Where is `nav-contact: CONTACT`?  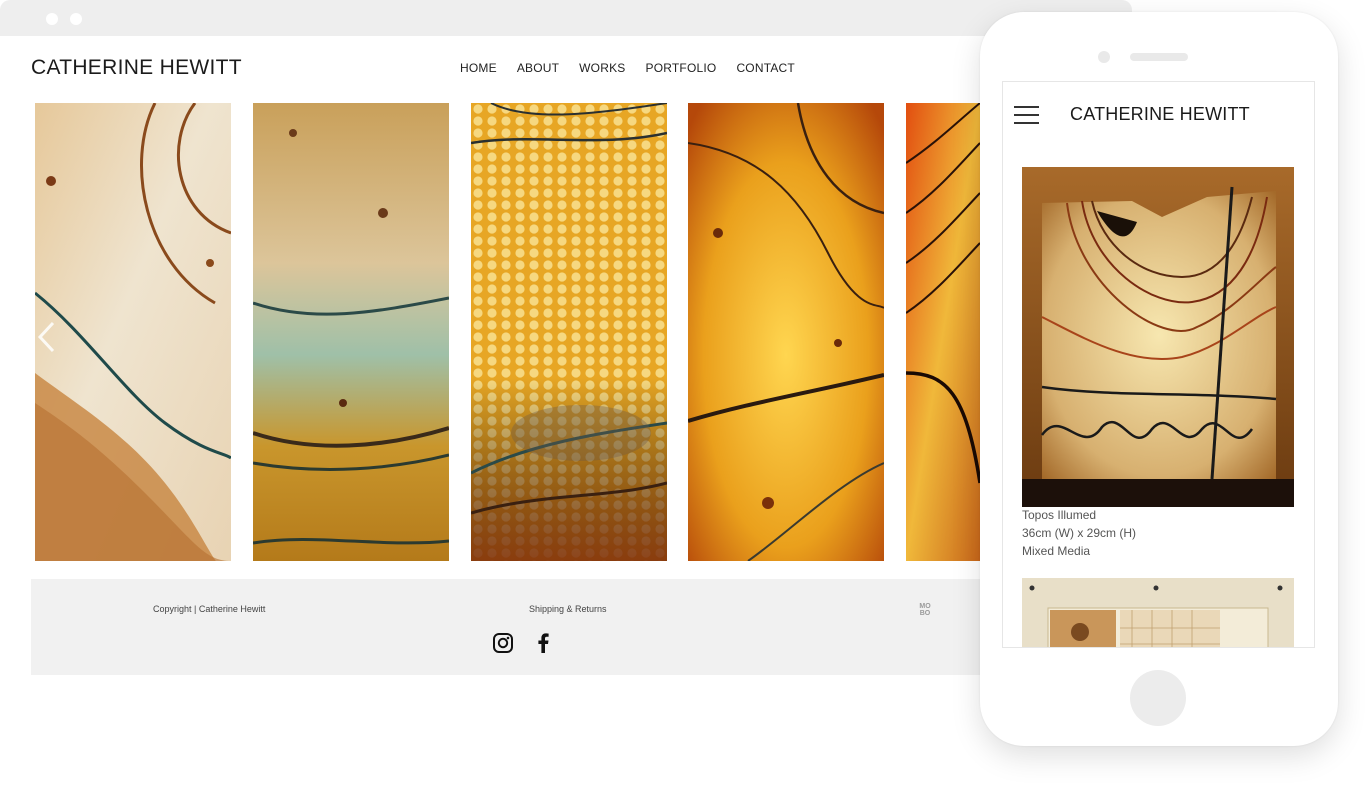 nav-contact: CONTACT is located at coordinates (765, 68).